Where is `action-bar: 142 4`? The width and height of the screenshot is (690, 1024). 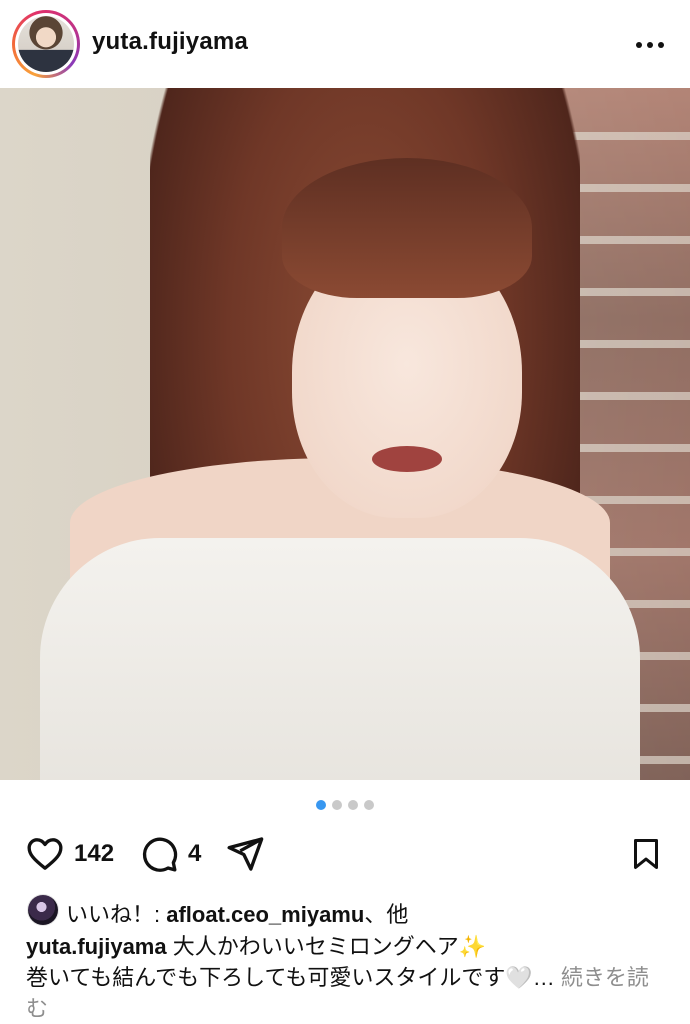 action-bar: 142 4 is located at coordinates (345, 854).